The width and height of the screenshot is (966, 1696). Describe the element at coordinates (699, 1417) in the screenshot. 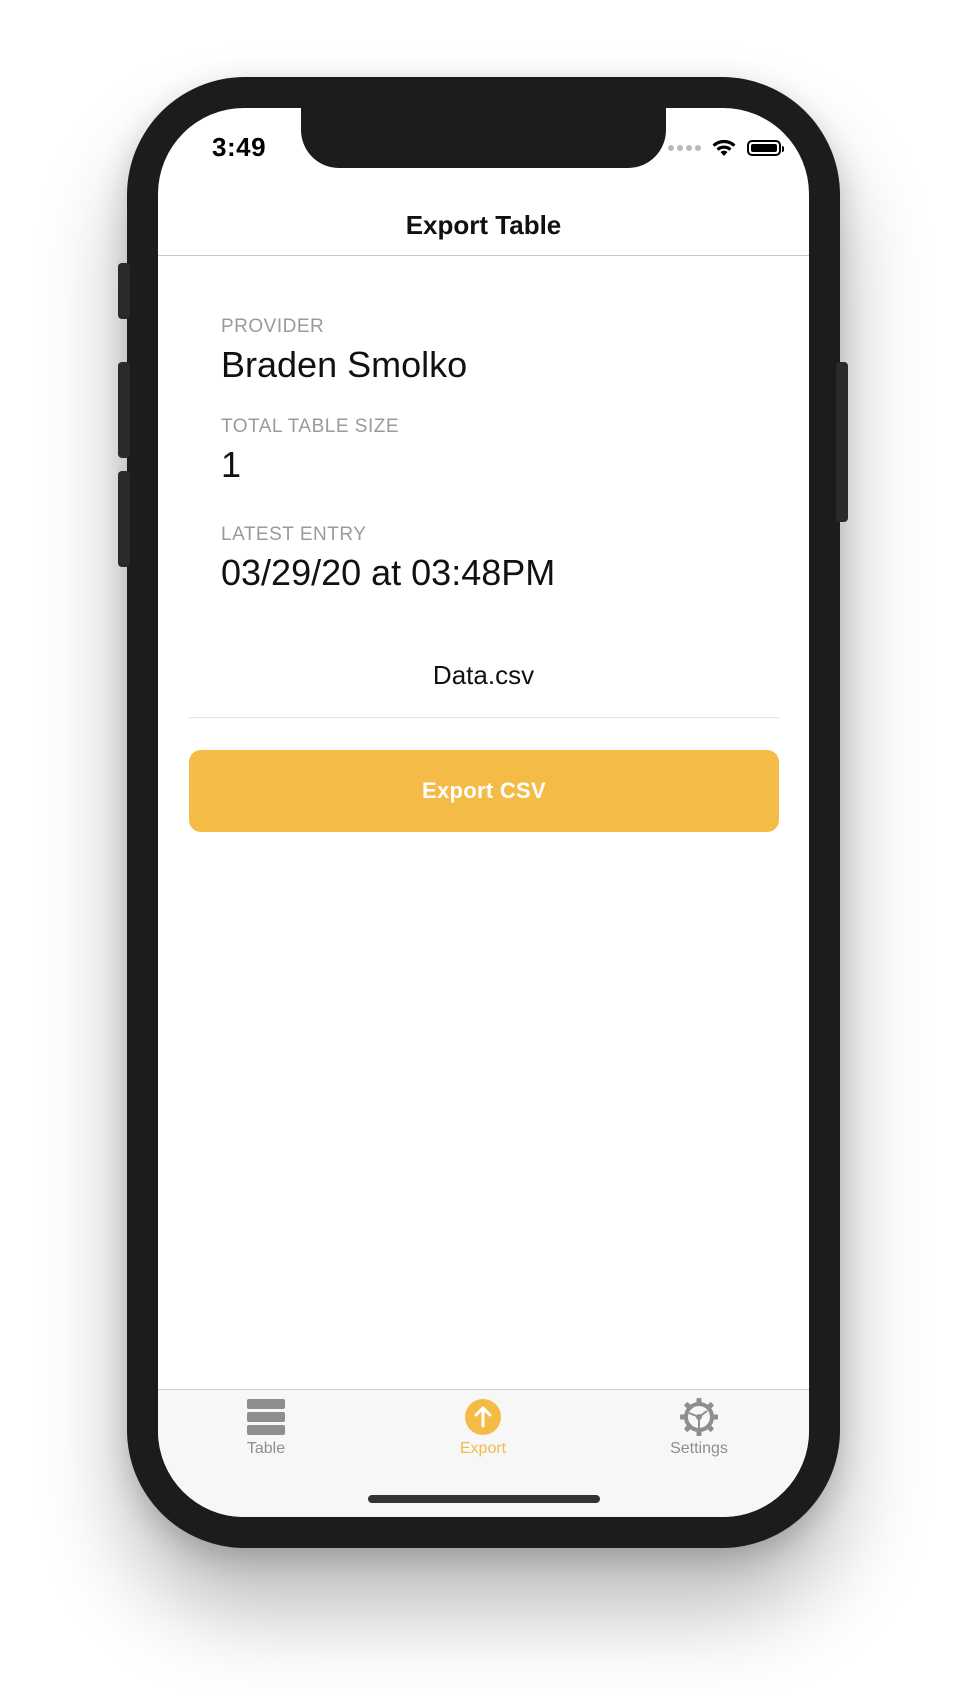

I see `gear-icon` at that location.